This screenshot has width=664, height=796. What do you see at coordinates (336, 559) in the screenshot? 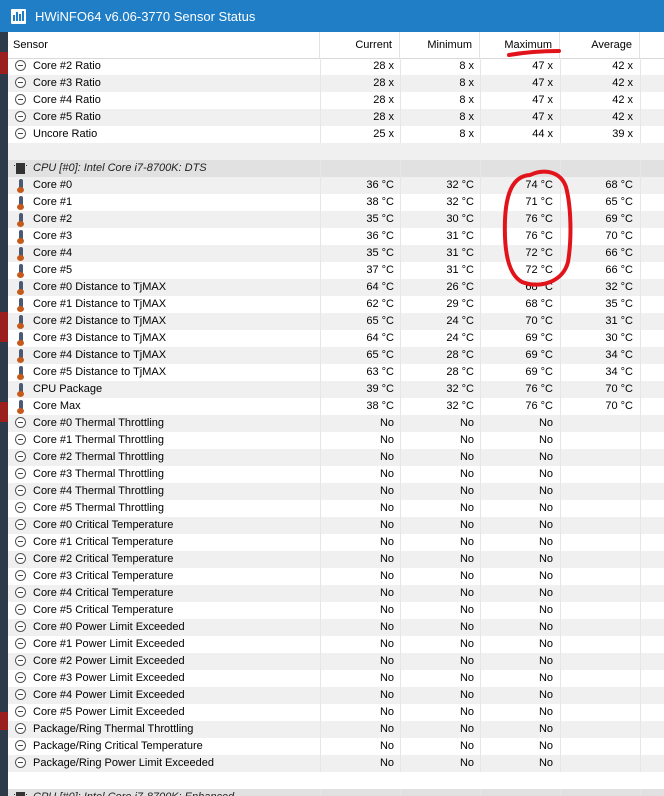
I see `sensor-row-core-2-critical-temperature: Core #2 Critical Temperature No No No` at bounding box center [336, 559].